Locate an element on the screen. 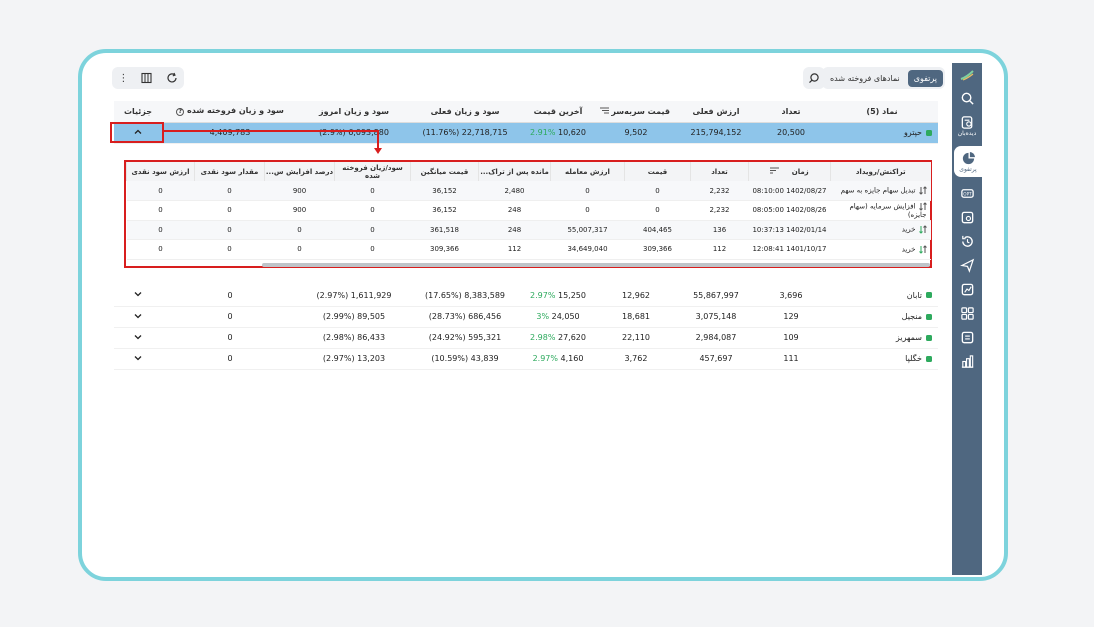  history-icon is located at coordinates (967, 241).